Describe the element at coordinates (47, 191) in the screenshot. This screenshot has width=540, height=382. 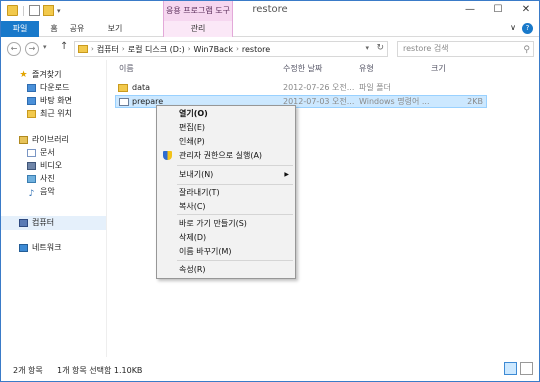
I see `nav-item-label: 음악` at that location.